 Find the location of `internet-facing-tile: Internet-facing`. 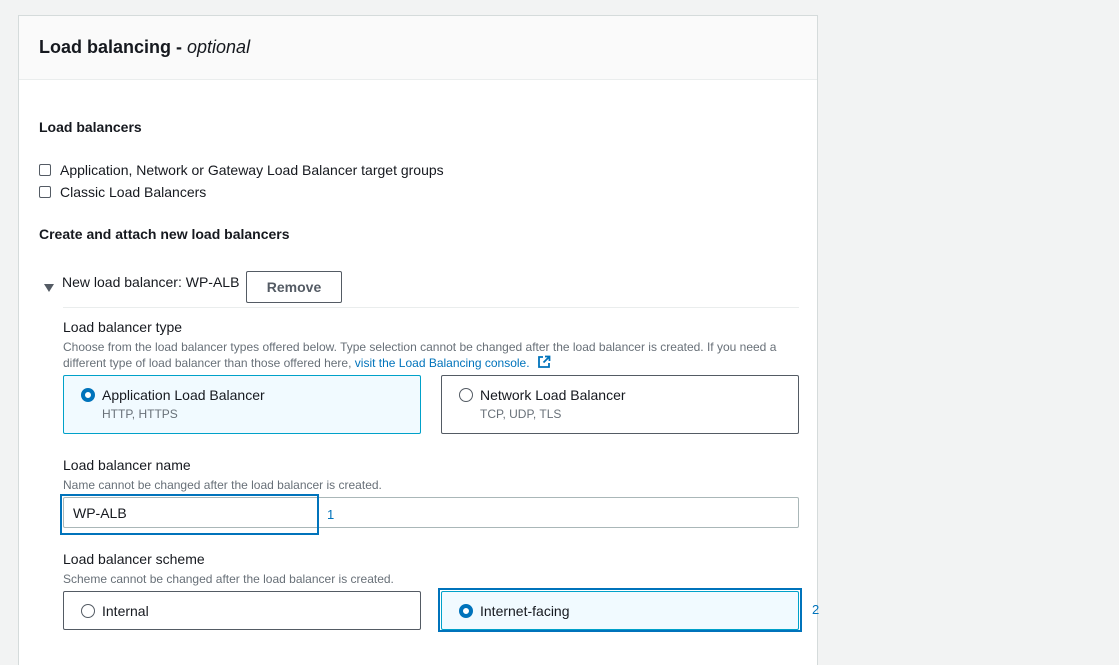

internet-facing-tile: Internet-facing is located at coordinates (620, 610).